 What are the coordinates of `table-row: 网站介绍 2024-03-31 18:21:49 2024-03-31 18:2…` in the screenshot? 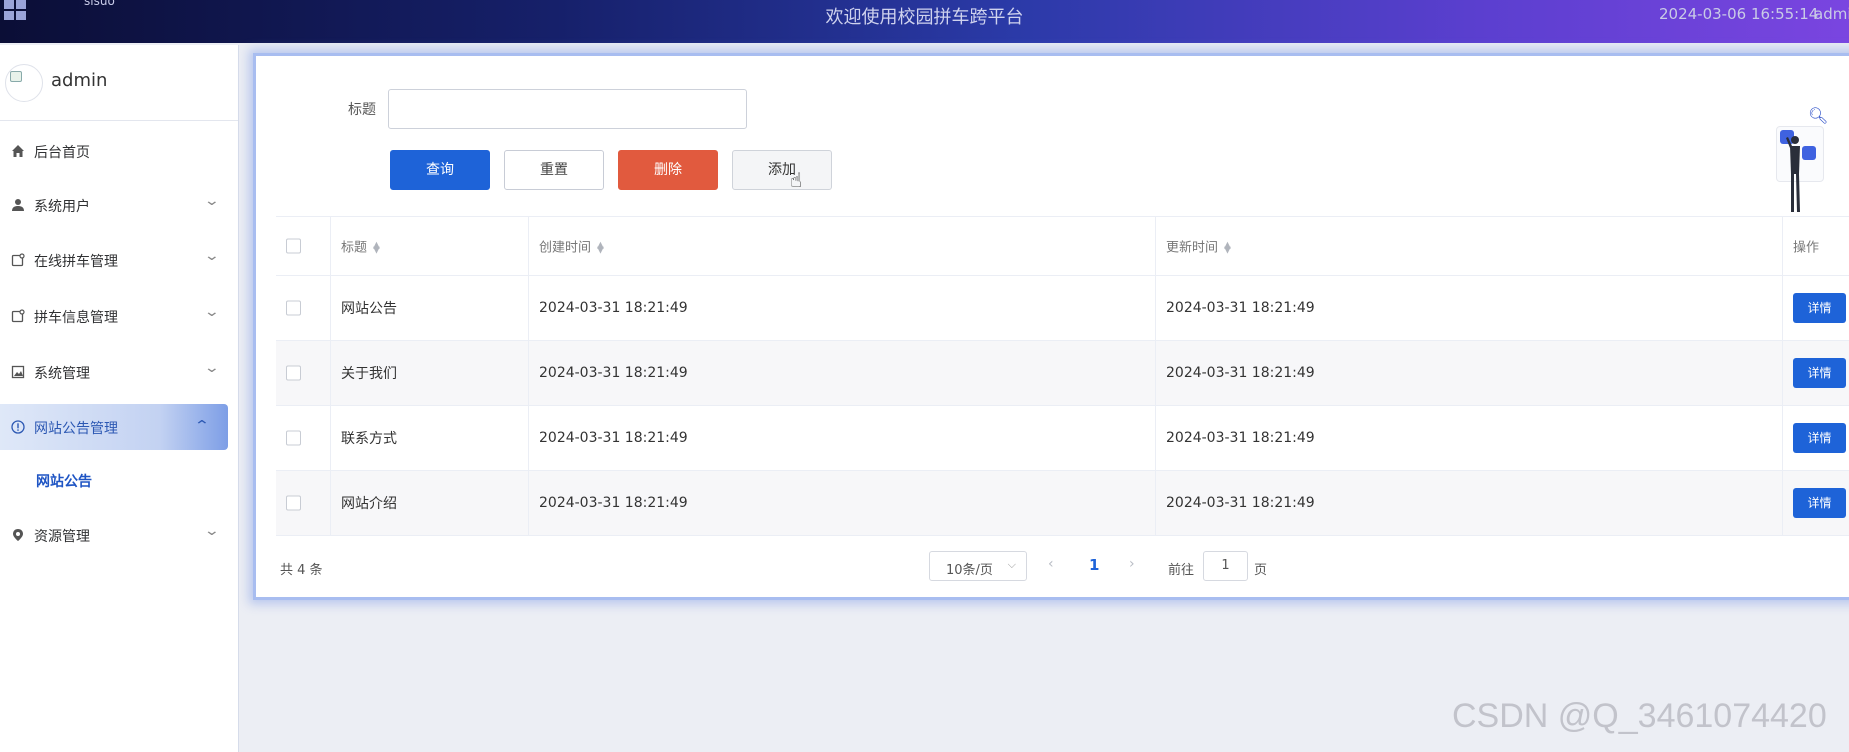 It's located at (1062, 503).